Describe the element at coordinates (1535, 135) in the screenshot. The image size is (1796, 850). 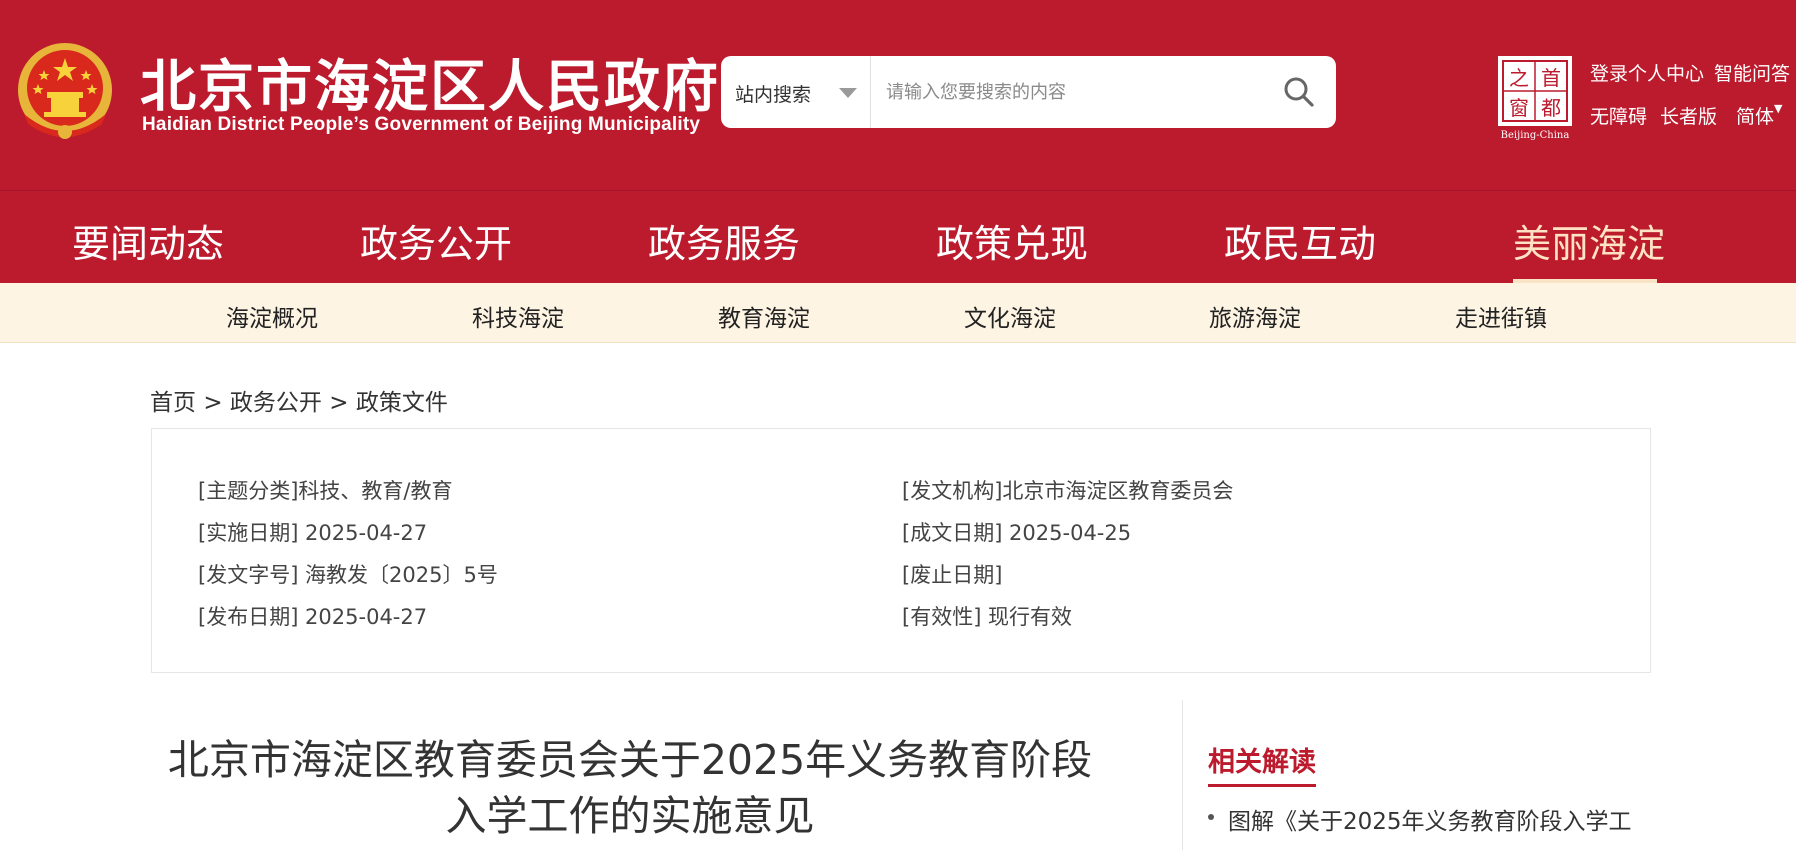
I see `logo-caption: Beijing-China` at that location.